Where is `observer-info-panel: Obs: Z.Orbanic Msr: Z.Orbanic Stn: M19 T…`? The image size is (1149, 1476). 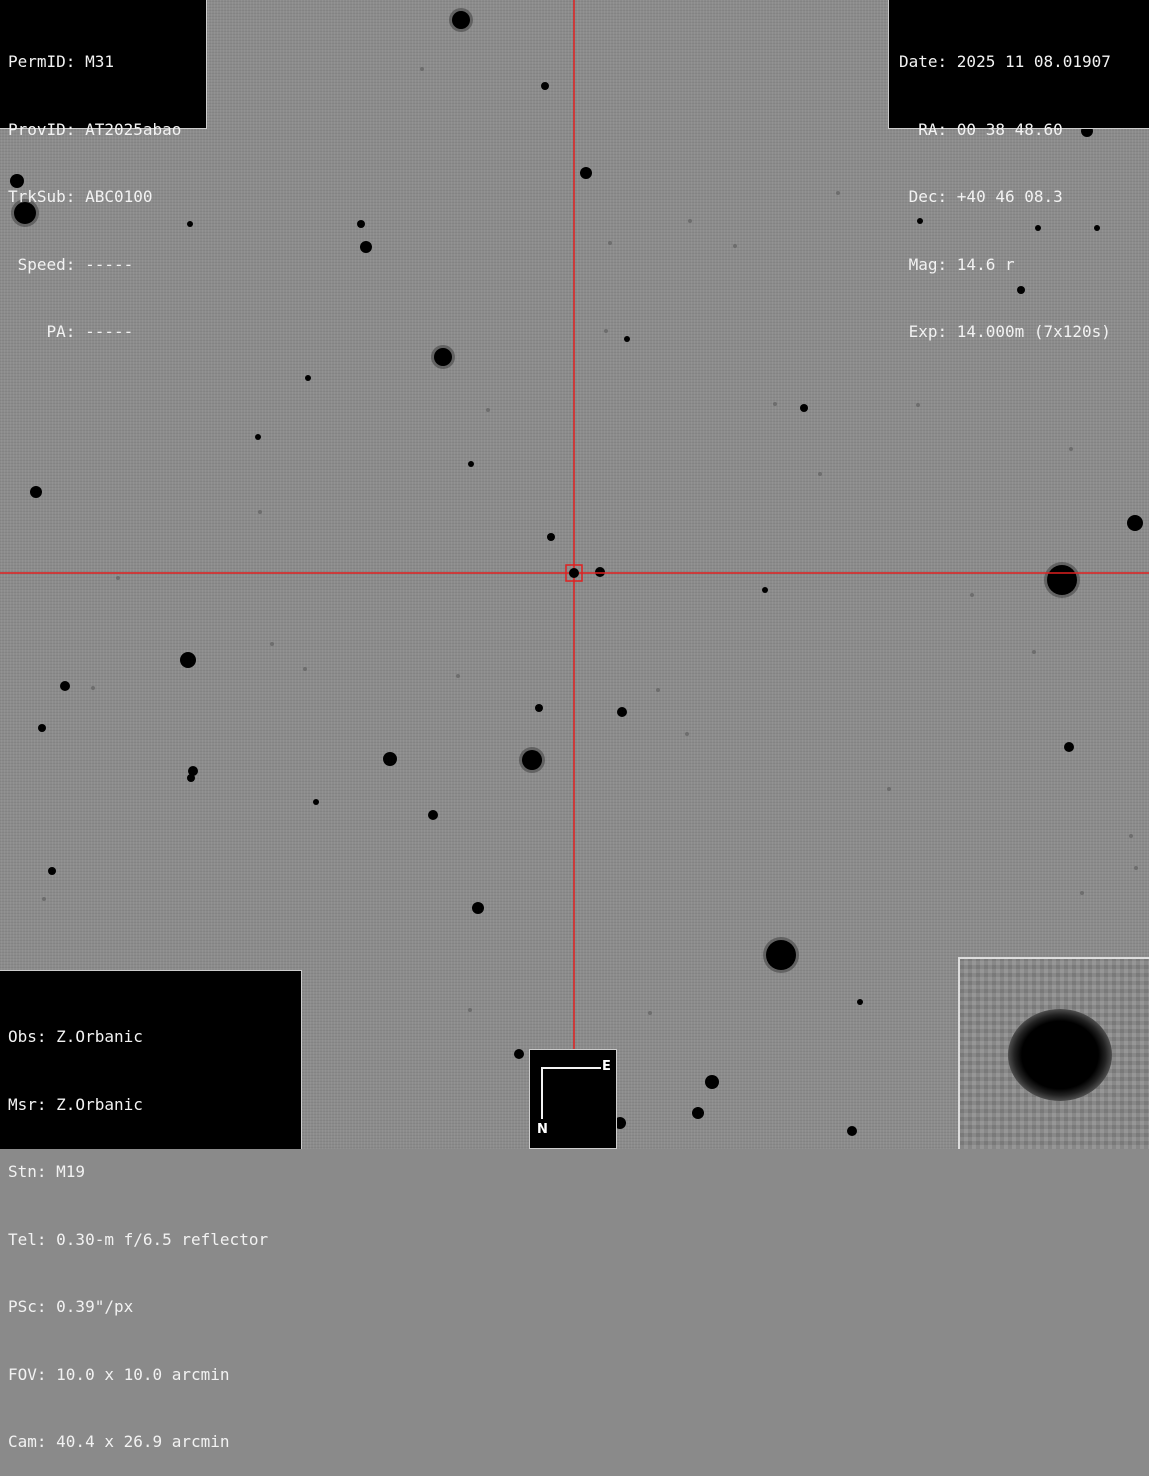
observer-info-panel: Obs: Z.Orbanic Msr: Z.Orbanic Stn: M19 T… is located at coordinates (151, 1210).